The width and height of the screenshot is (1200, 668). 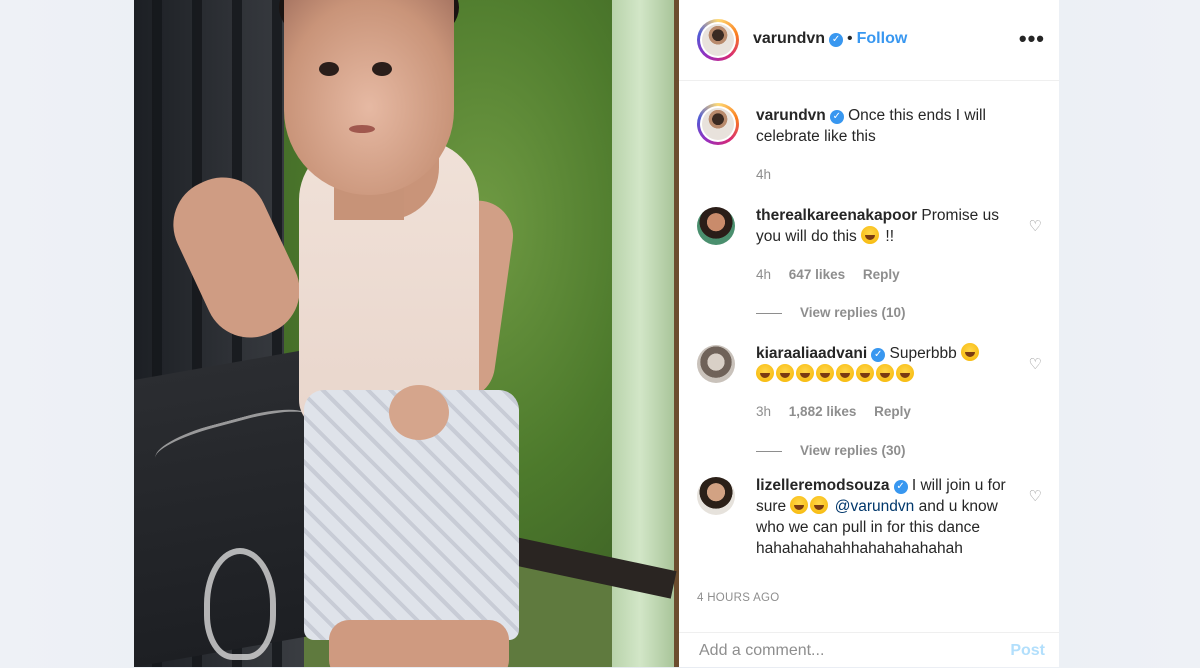 What do you see at coordinates (369, 97) in the screenshot?
I see `child-head` at bounding box center [369, 97].